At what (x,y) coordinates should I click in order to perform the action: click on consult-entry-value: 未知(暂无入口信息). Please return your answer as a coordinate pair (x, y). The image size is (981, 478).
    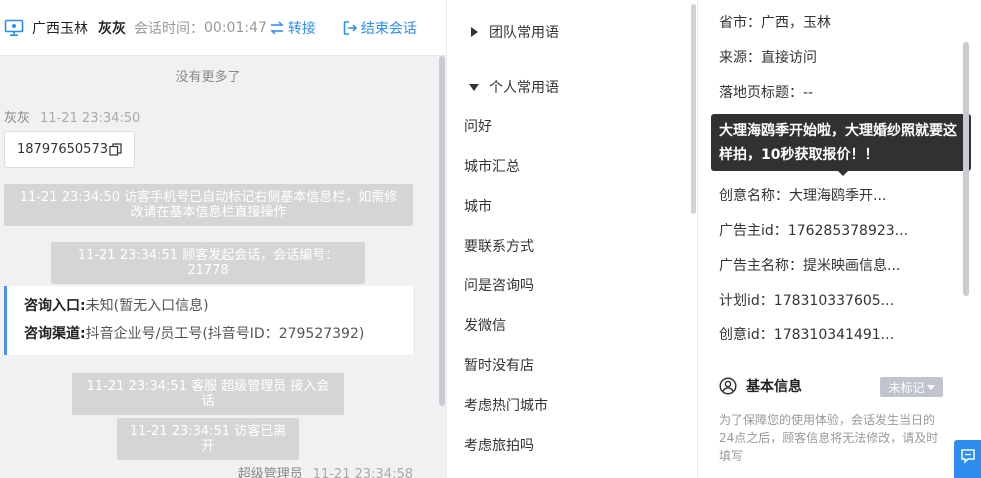
    Looking at the image, I should click on (147, 306).